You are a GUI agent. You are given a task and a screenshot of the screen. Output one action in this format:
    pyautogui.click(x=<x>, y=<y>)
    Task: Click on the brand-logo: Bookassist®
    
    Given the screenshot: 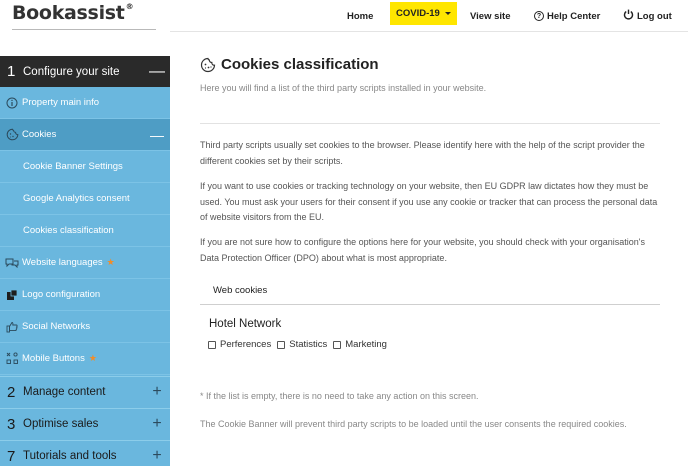 What is the action you would take?
    pyautogui.click(x=73, y=13)
    